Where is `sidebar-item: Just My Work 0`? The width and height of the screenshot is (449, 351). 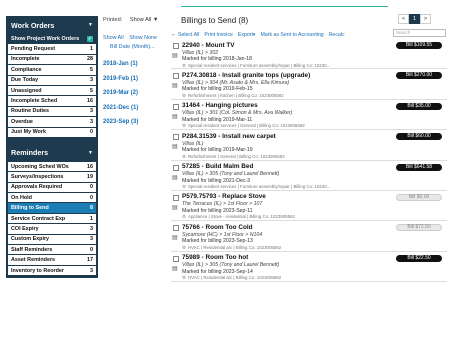
sidebar-item: Just My Work 0 is located at coordinates (52, 132).